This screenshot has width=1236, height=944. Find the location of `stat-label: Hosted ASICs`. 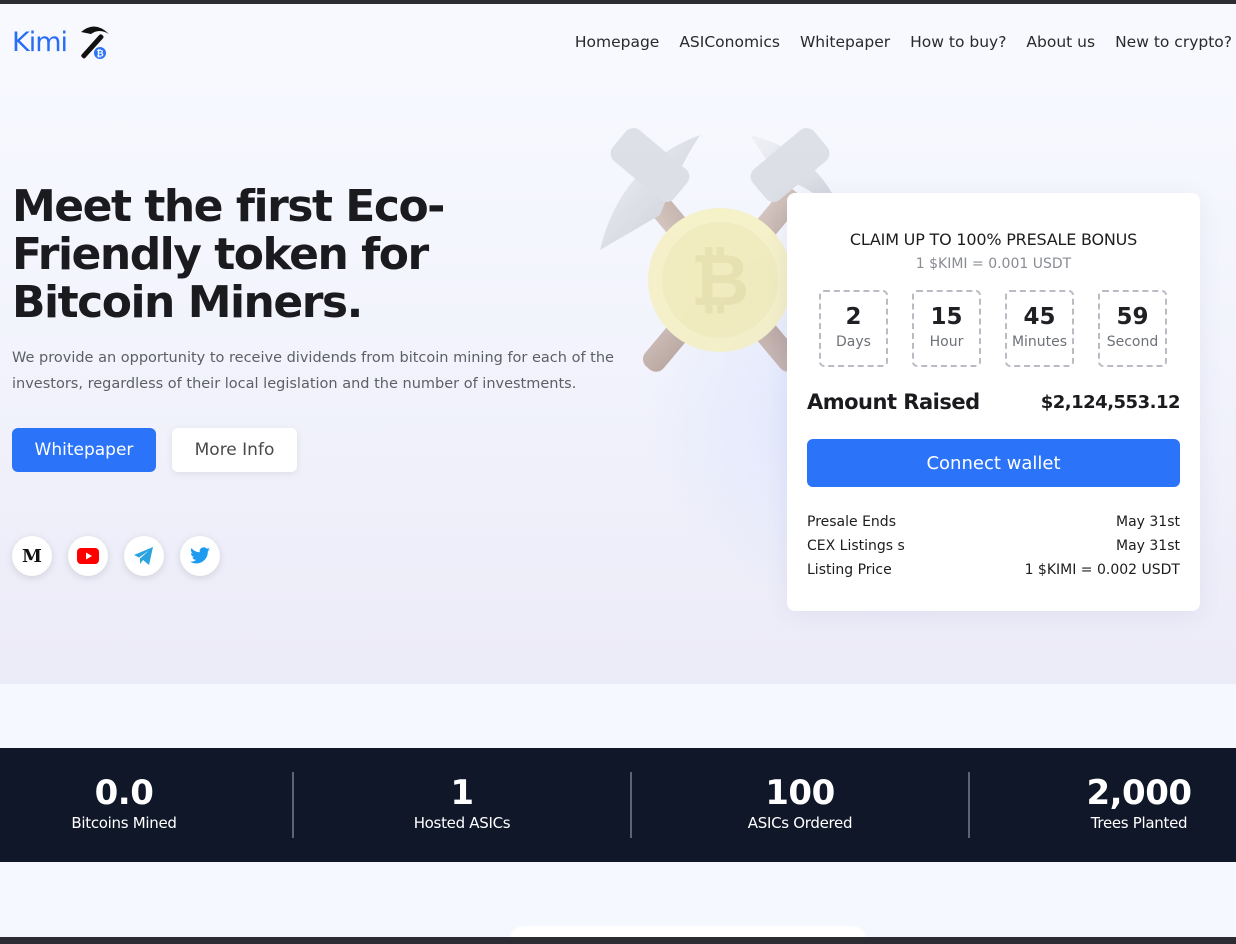

stat-label: Hosted ASICs is located at coordinates (462, 823).